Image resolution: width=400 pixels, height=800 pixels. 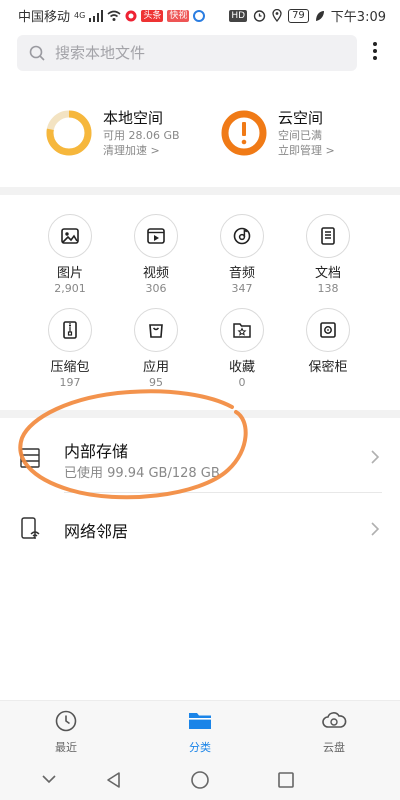 What do you see at coordinates (242, 330) in the screenshot?
I see `favorite-icon` at bounding box center [242, 330].